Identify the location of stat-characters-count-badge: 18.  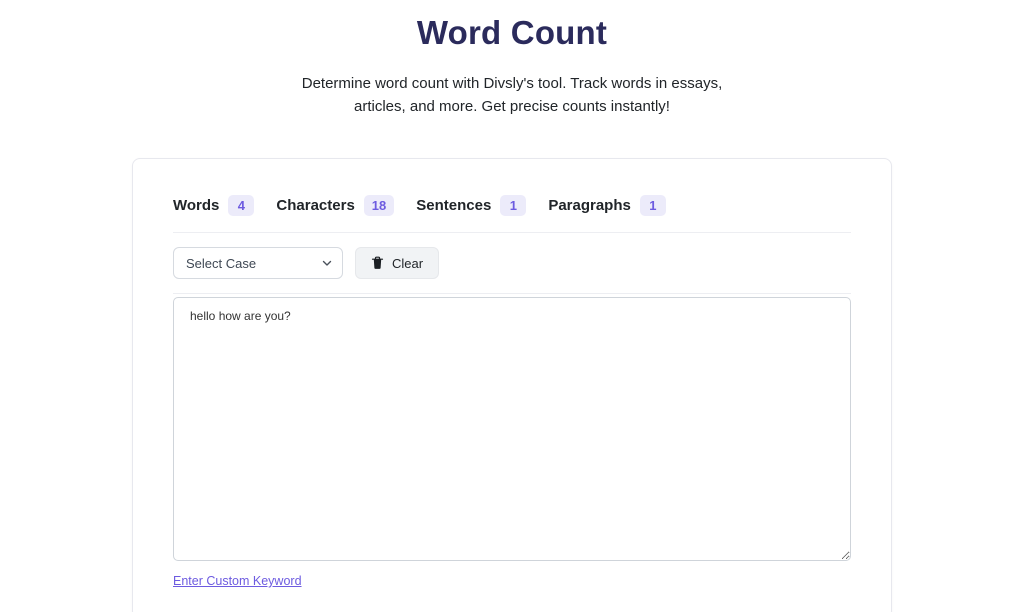
(379, 205).